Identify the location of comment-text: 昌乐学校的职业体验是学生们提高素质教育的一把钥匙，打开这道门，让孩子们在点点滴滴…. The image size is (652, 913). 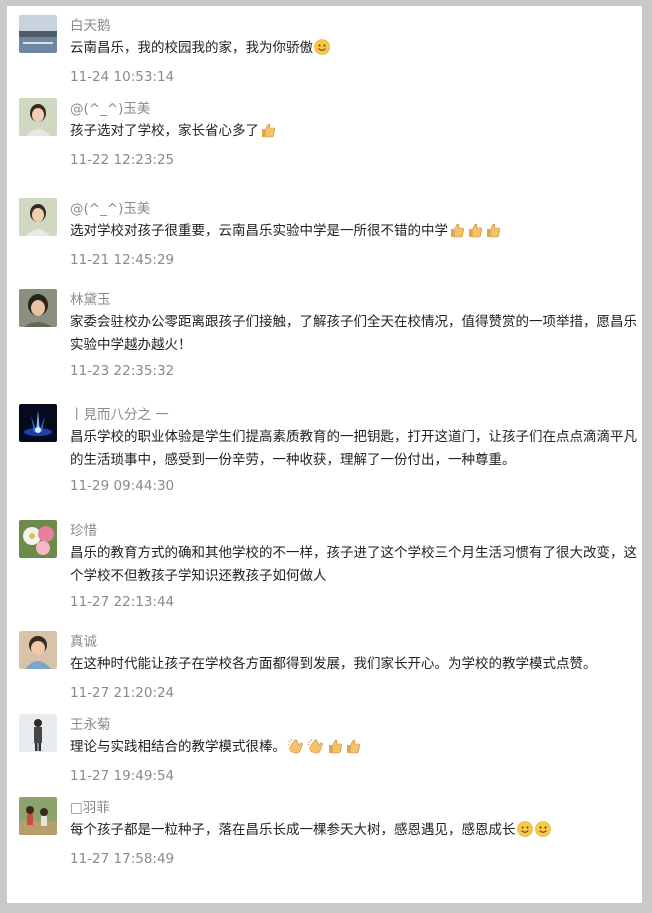
(353, 448).